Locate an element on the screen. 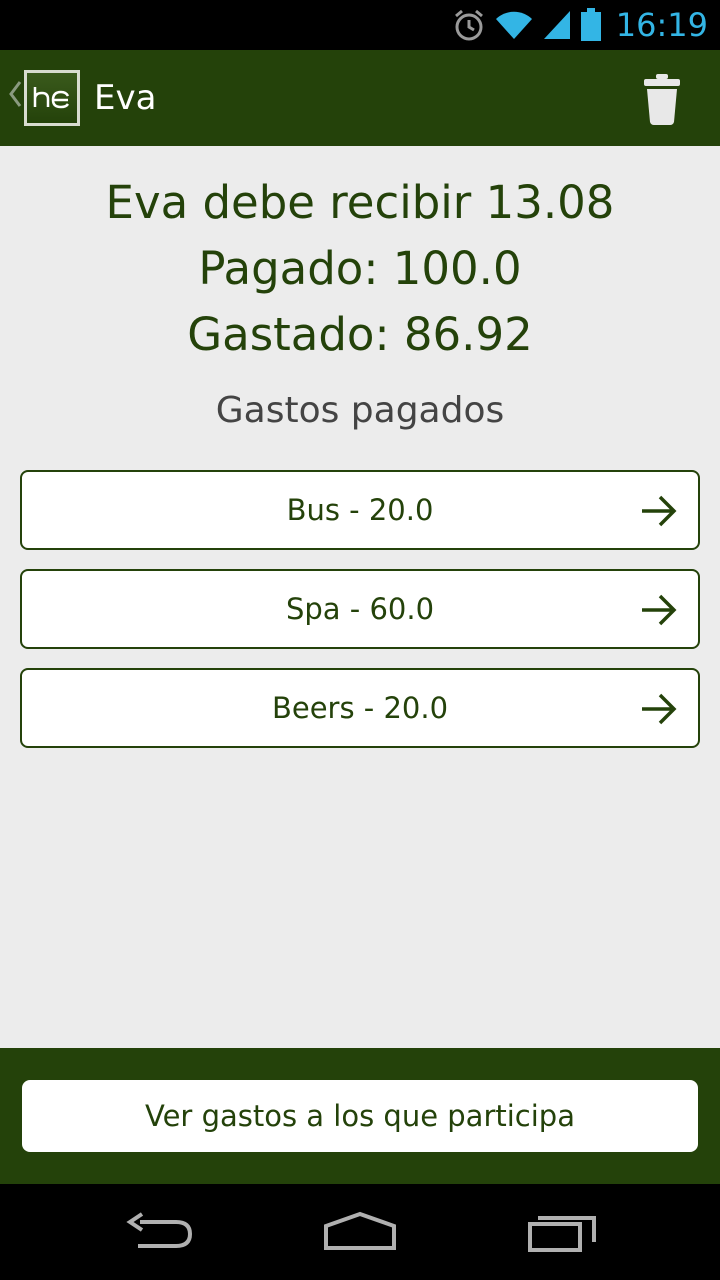  signal-icon is located at coordinates (557, 25).